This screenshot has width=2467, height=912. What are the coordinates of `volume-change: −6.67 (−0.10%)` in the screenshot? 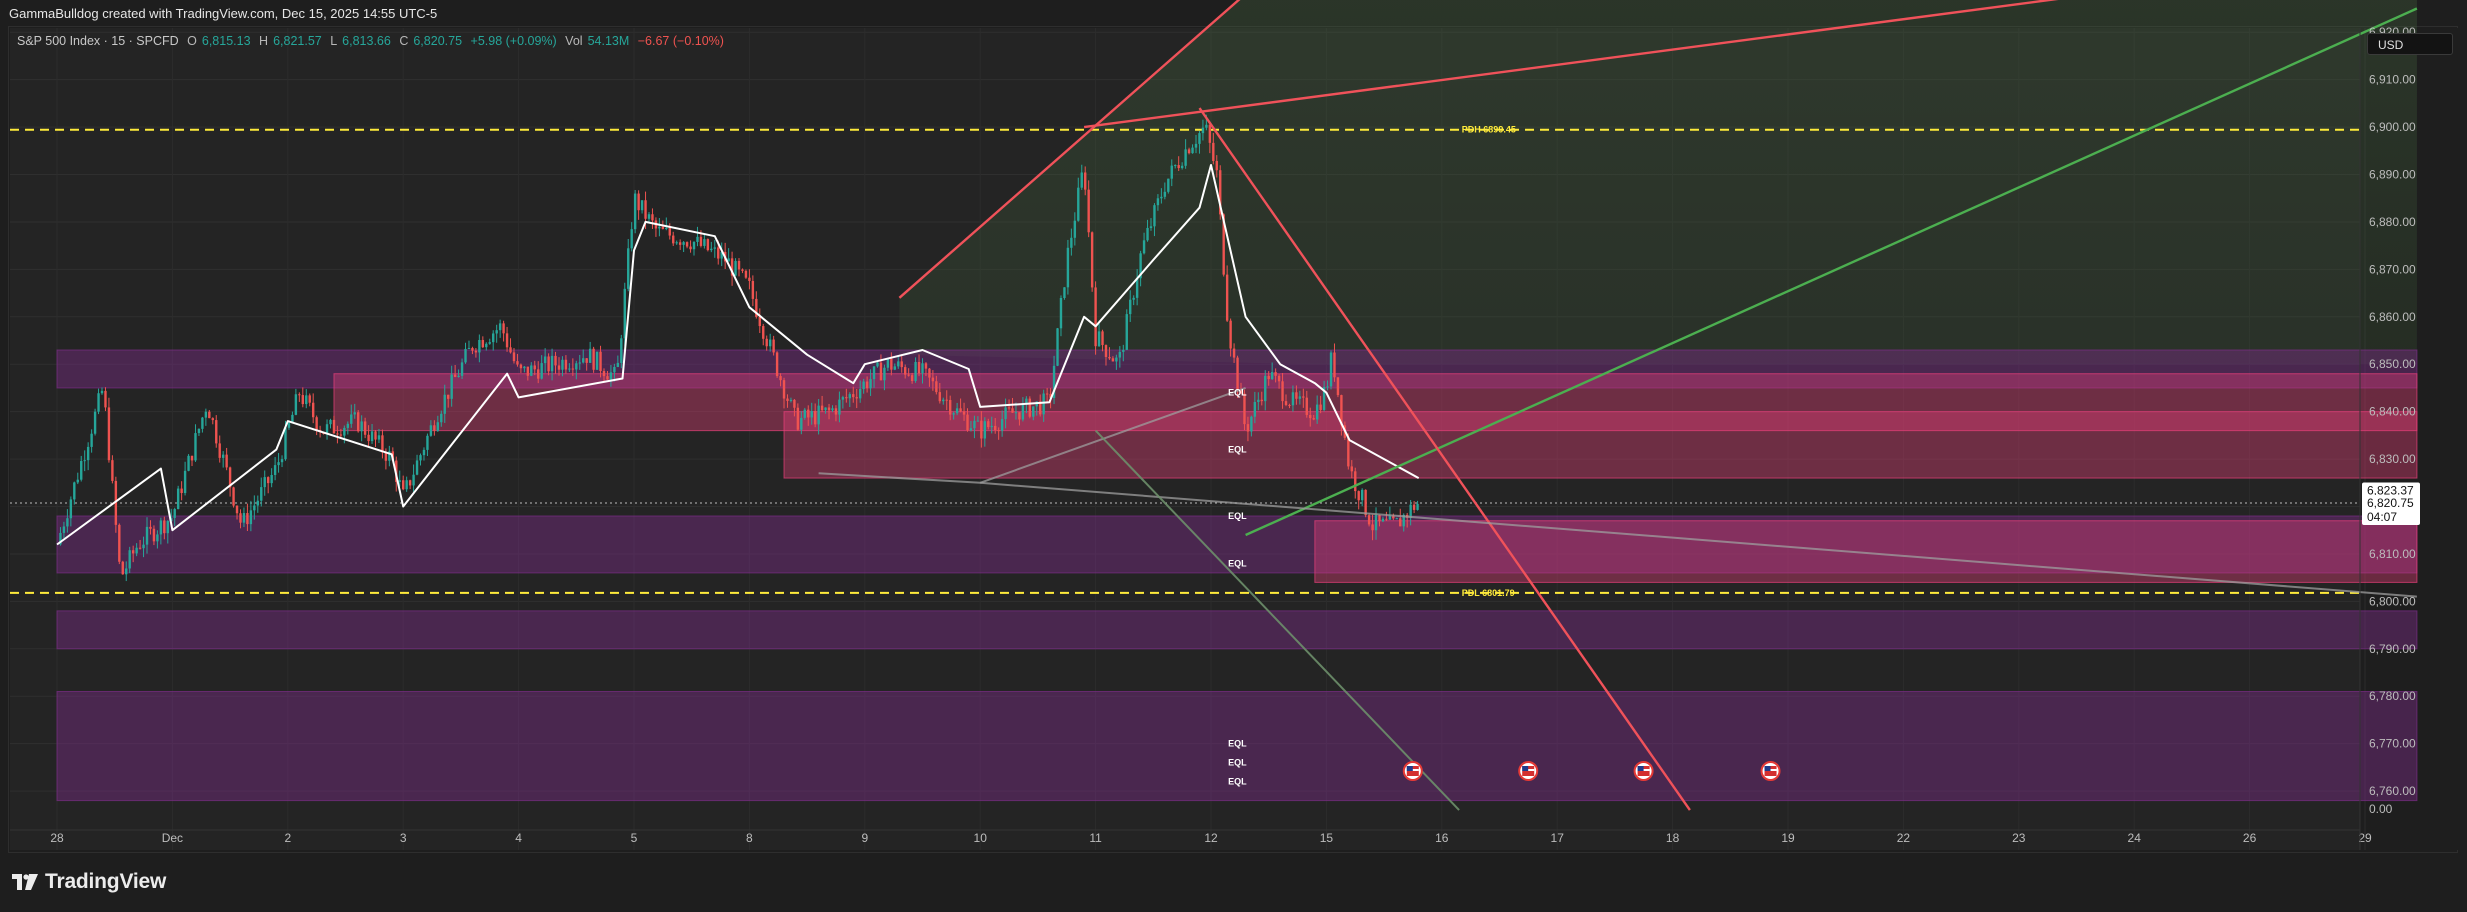 It's located at (680, 41).